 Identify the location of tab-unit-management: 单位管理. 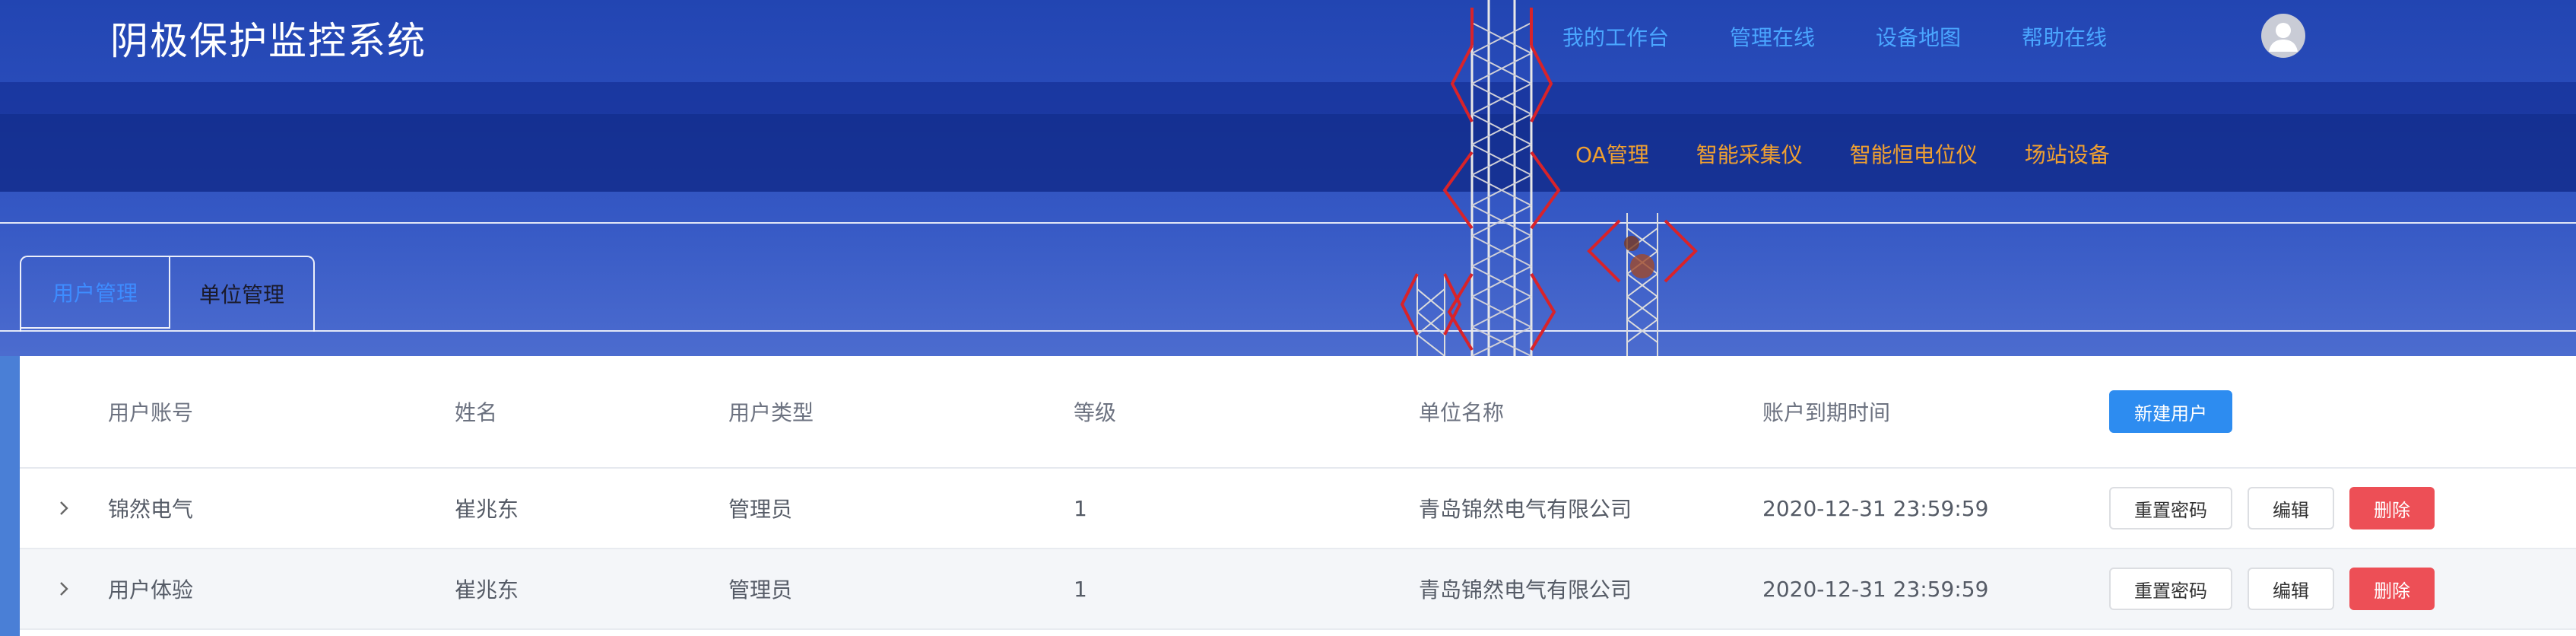
(241, 293).